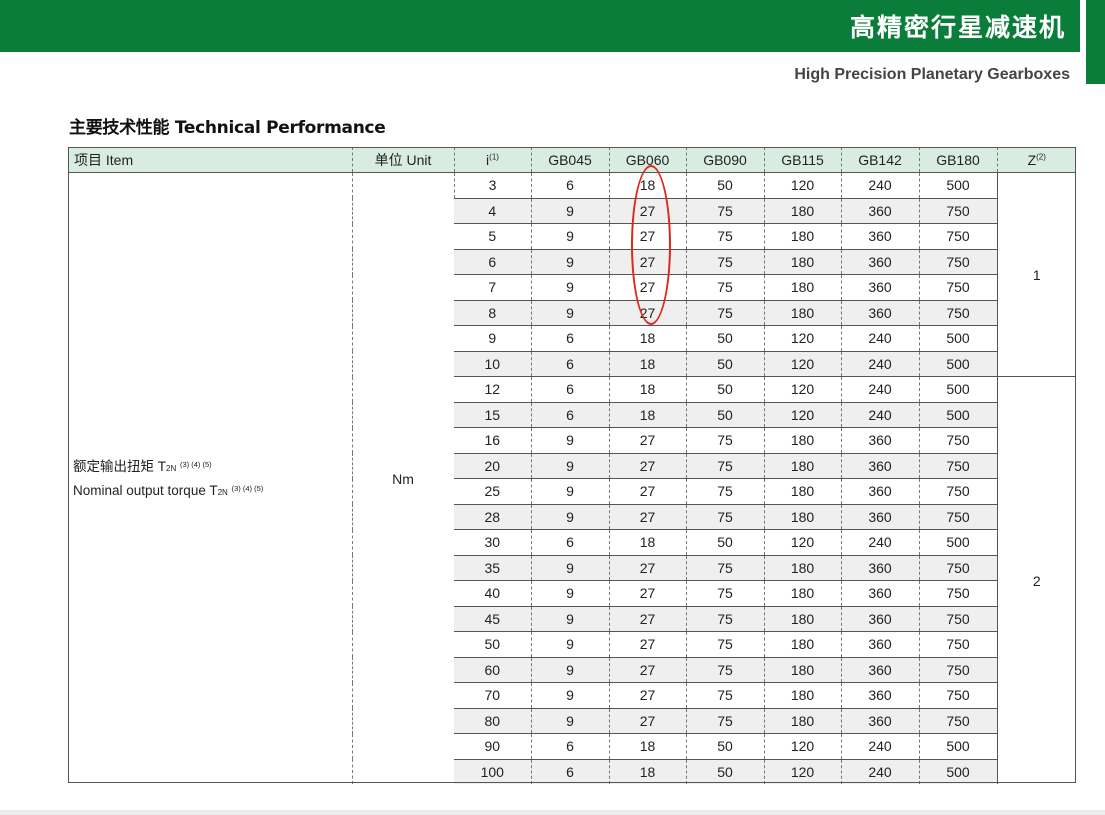 The width and height of the screenshot is (1105, 815). Describe the element at coordinates (492, 771) in the screenshot. I see `ratio-cell: 100` at that location.